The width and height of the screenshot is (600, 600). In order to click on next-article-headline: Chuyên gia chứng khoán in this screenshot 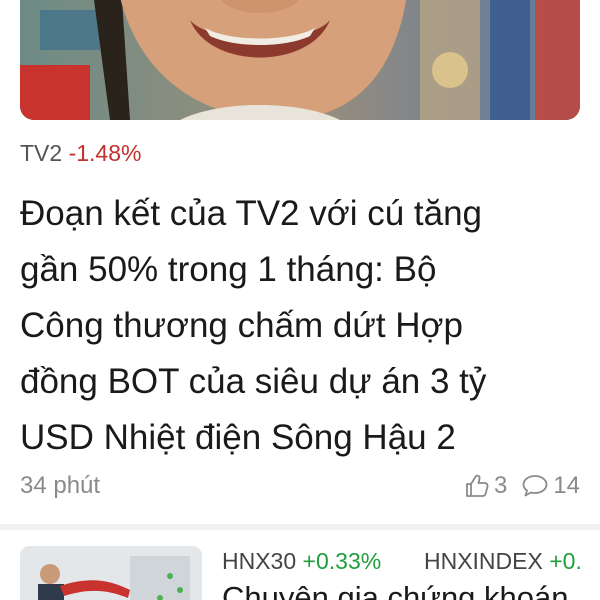, I will do `click(395, 590)`.